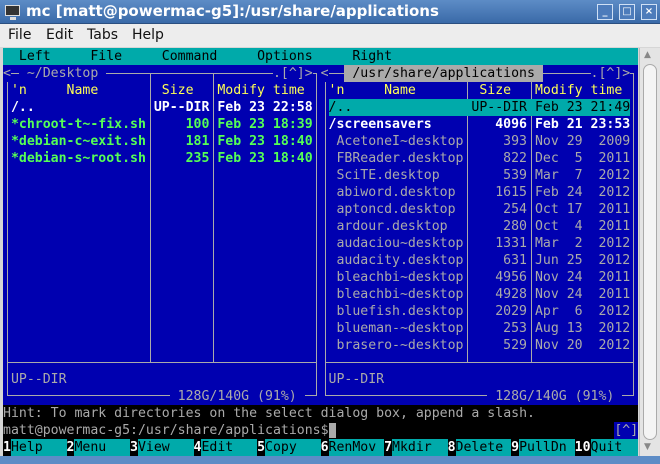 This screenshot has width=660, height=464. I want to click on file-name: *debian-c~exit.sh, so click(78, 141).